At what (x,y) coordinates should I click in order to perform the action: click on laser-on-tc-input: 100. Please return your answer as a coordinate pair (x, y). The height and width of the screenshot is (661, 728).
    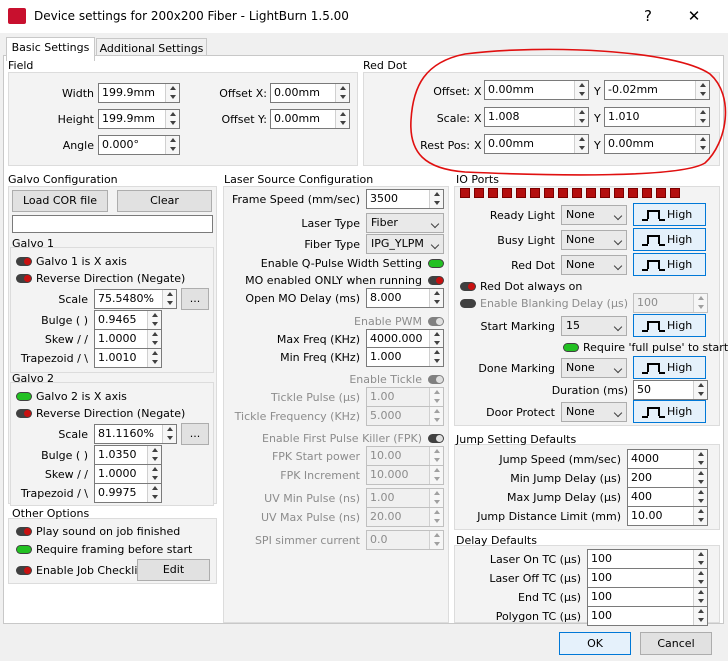
    Looking at the image, I should click on (647, 559).